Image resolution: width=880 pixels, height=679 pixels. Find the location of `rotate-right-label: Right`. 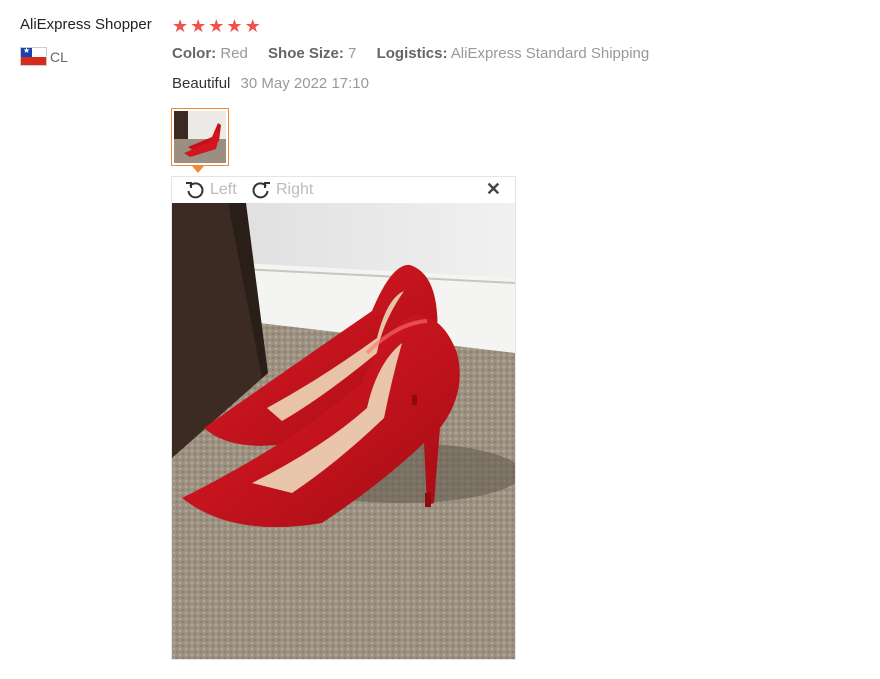

rotate-right-label: Right is located at coordinates (295, 189).